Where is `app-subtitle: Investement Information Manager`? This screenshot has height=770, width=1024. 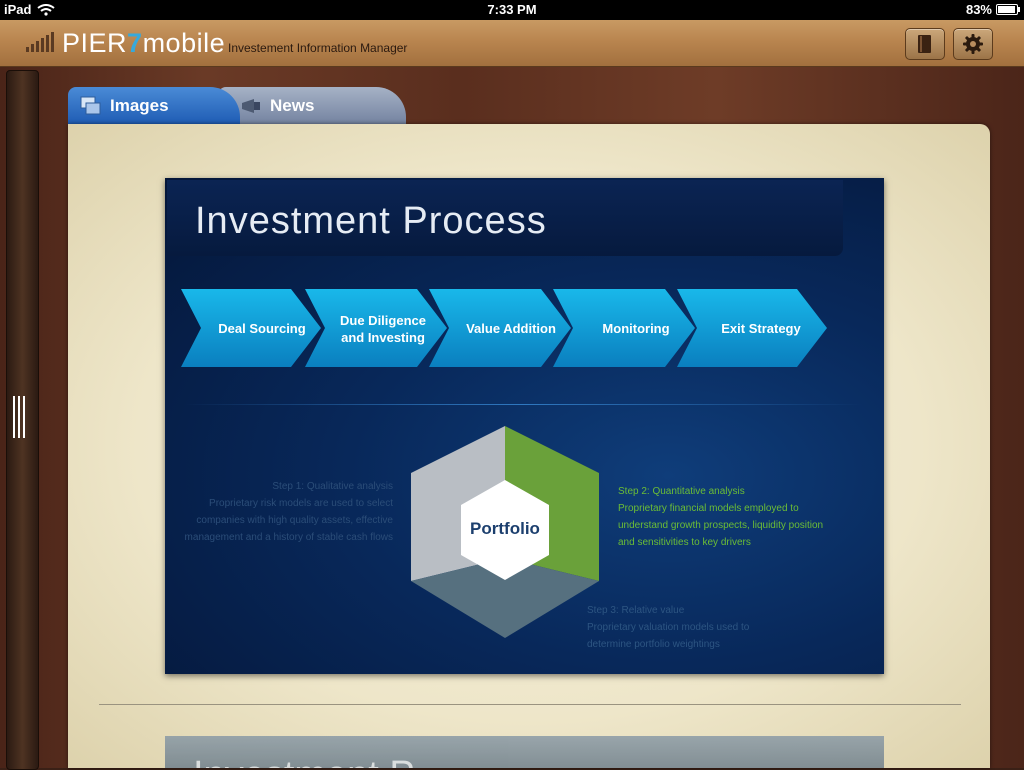 app-subtitle: Investement Information Manager is located at coordinates (318, 48).